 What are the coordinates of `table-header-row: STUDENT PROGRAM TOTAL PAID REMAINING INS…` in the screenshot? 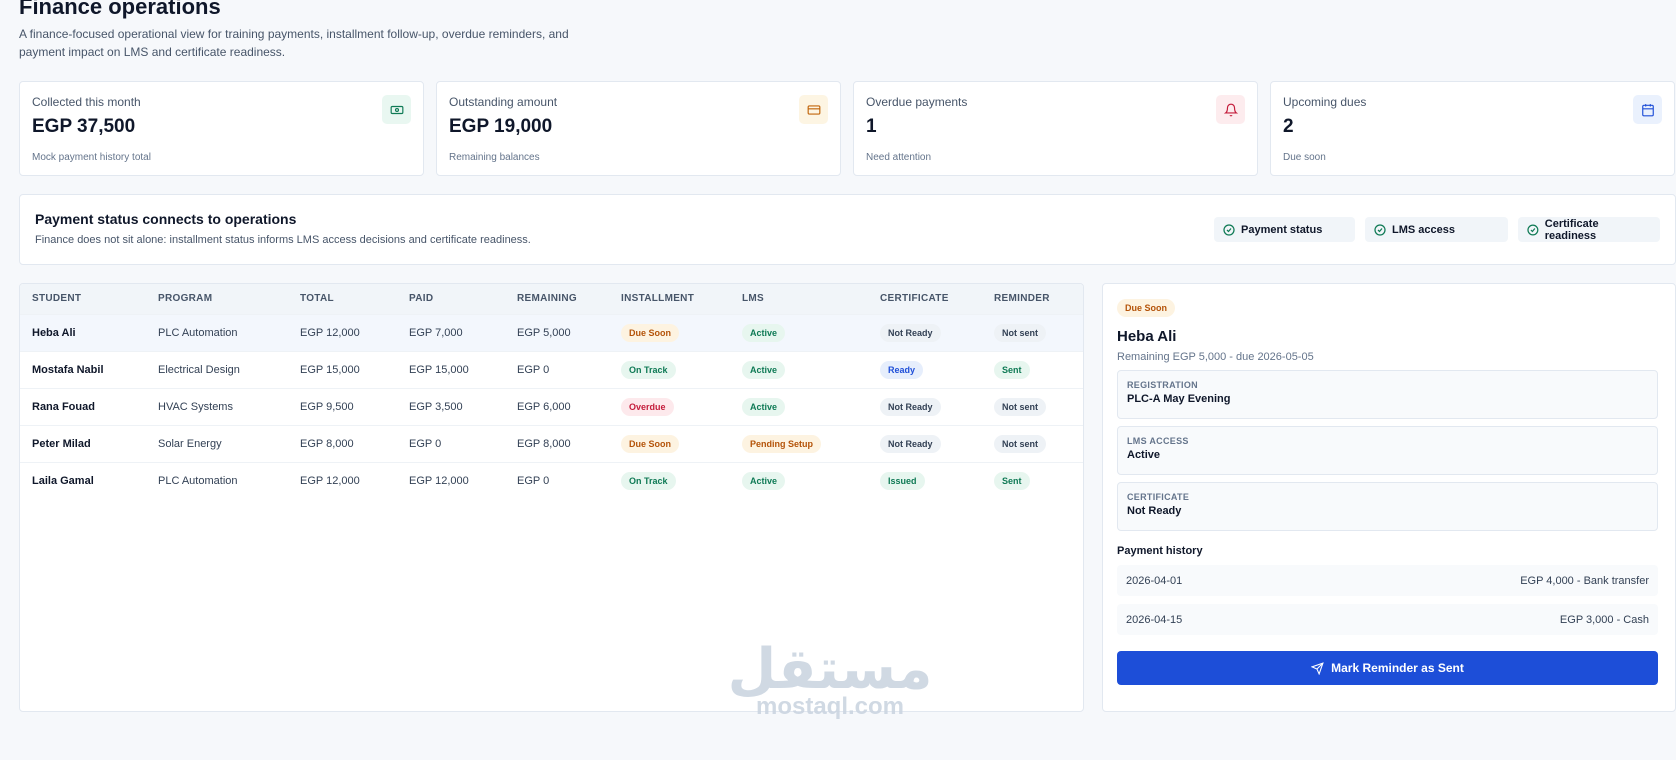 It's located at (551, 299).